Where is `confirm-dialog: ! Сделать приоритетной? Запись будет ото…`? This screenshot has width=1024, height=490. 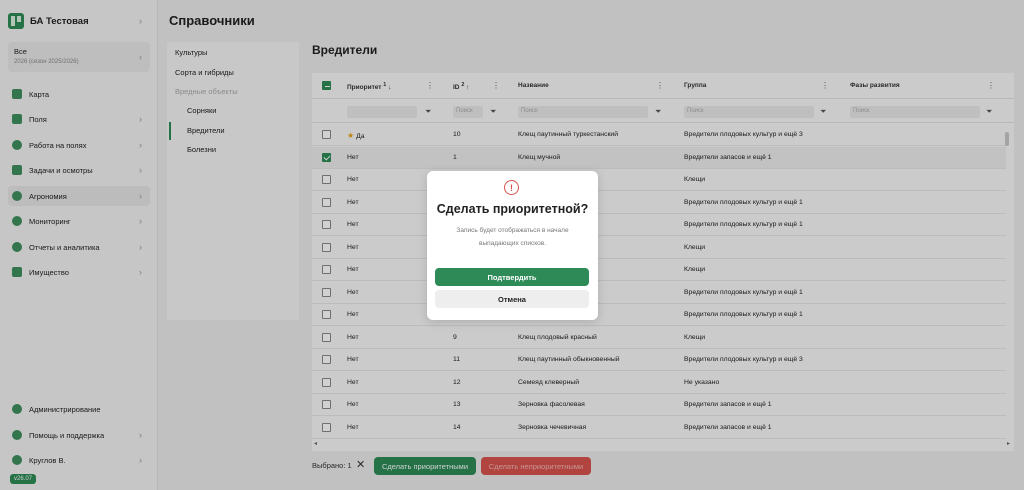 confirm-dialog: ! Сделать приоритетной? Запись будет ото… is located at coordinates (512, 245).